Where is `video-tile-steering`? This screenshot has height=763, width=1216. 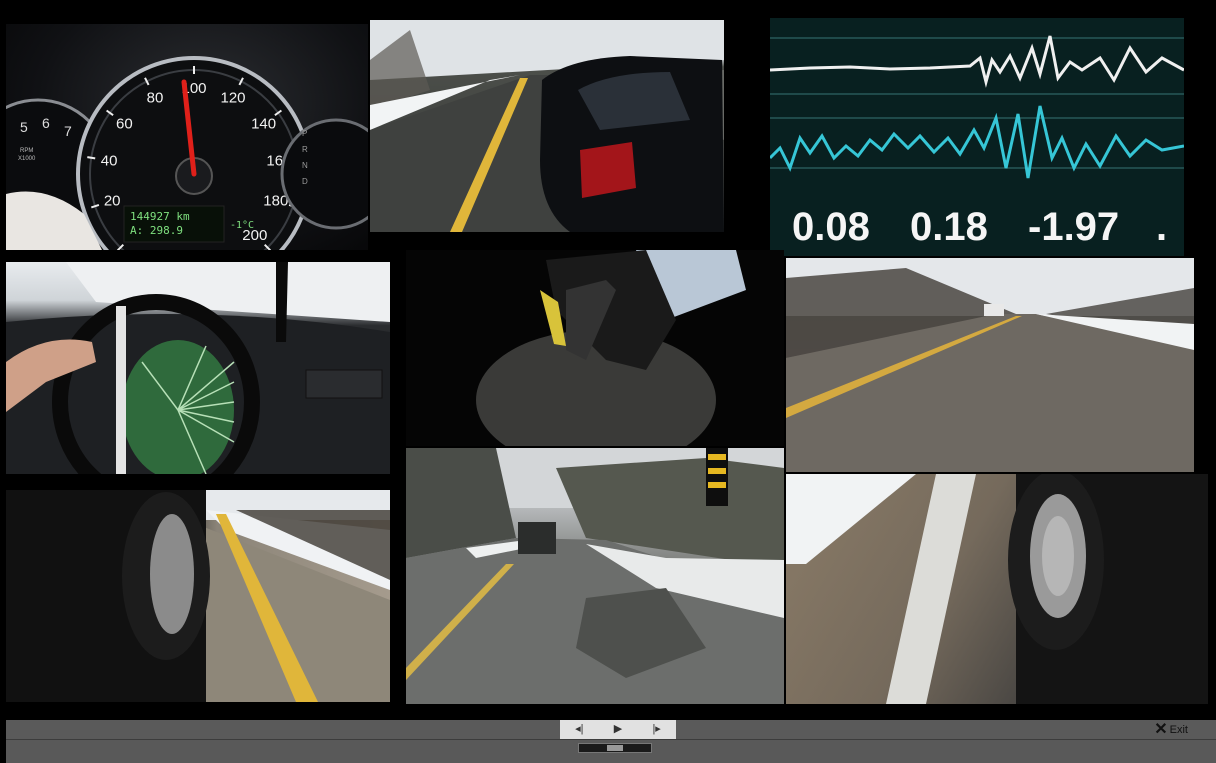 video-tile-steering is located at coordinates (198, 368).